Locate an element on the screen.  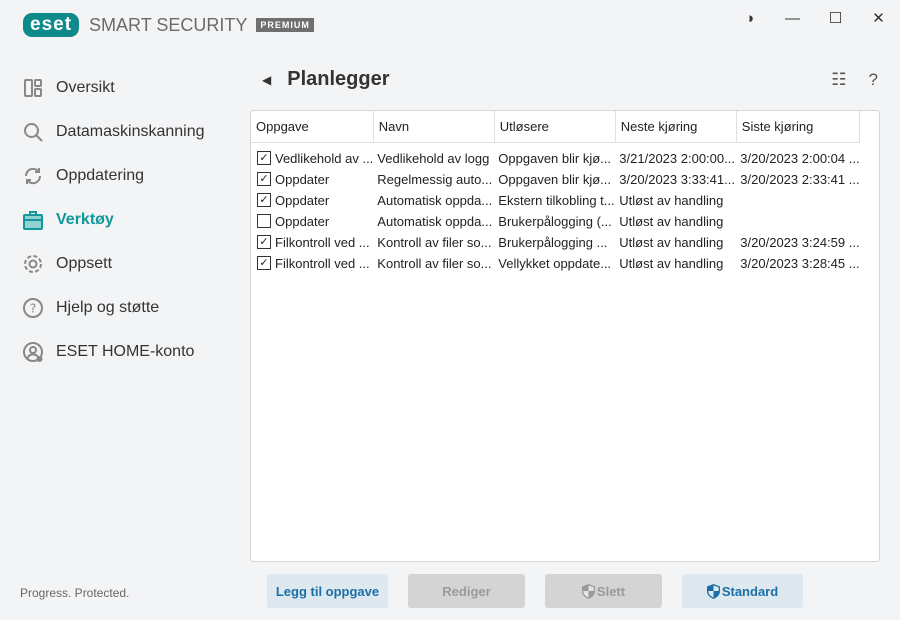
sidebar-item-label: Hjelp og støtte is located at coordinates (108, 307).